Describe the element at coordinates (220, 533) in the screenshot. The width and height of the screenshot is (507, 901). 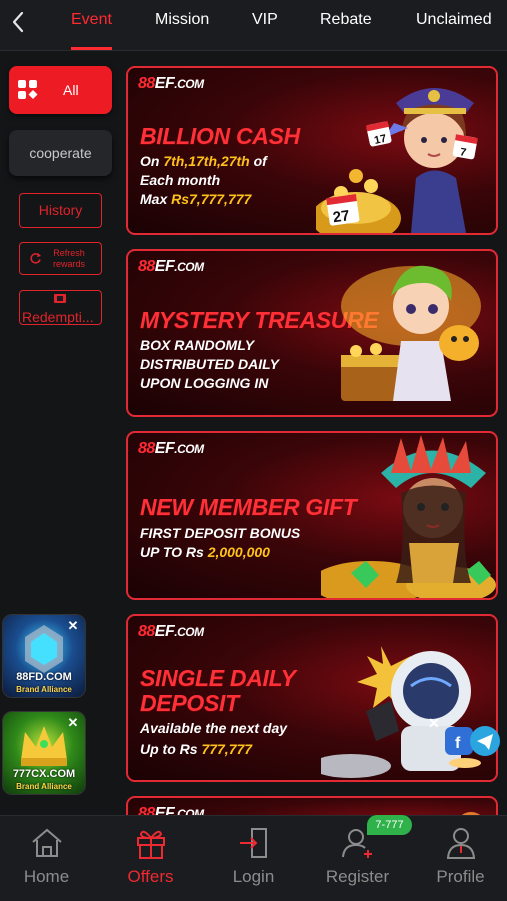
I see `banner-line: FIRST DEPOSIT BONUS` at that location.